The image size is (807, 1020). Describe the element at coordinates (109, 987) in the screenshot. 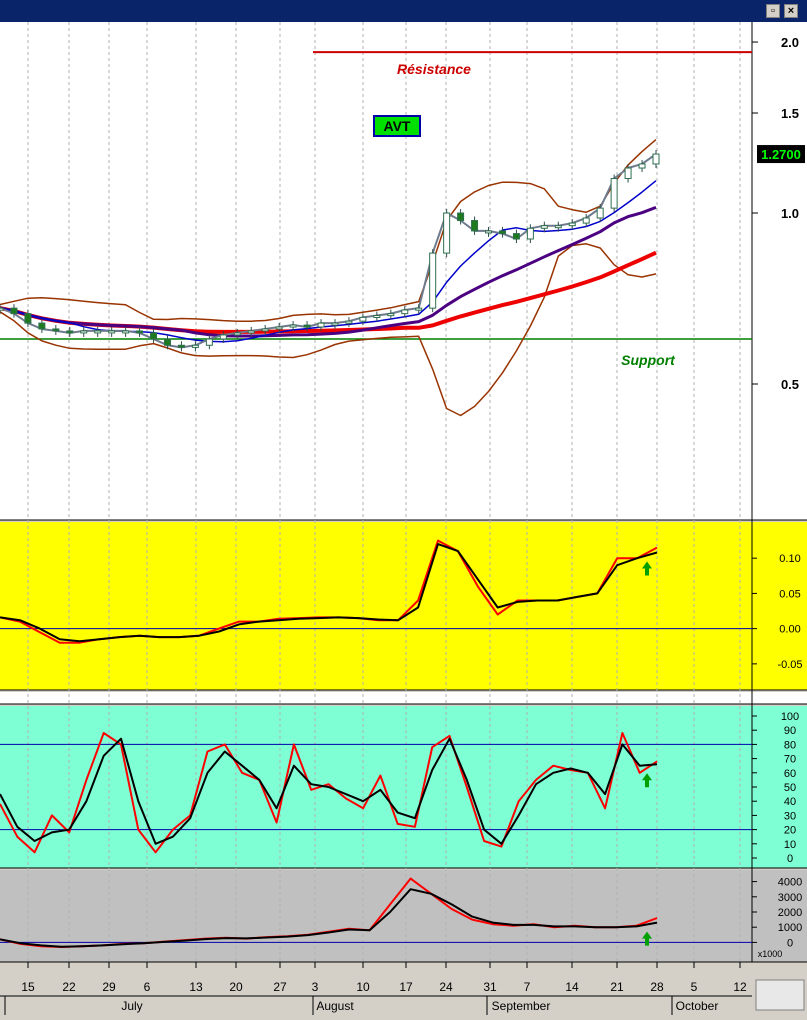

I see `date-tick-label: 29` at that location.